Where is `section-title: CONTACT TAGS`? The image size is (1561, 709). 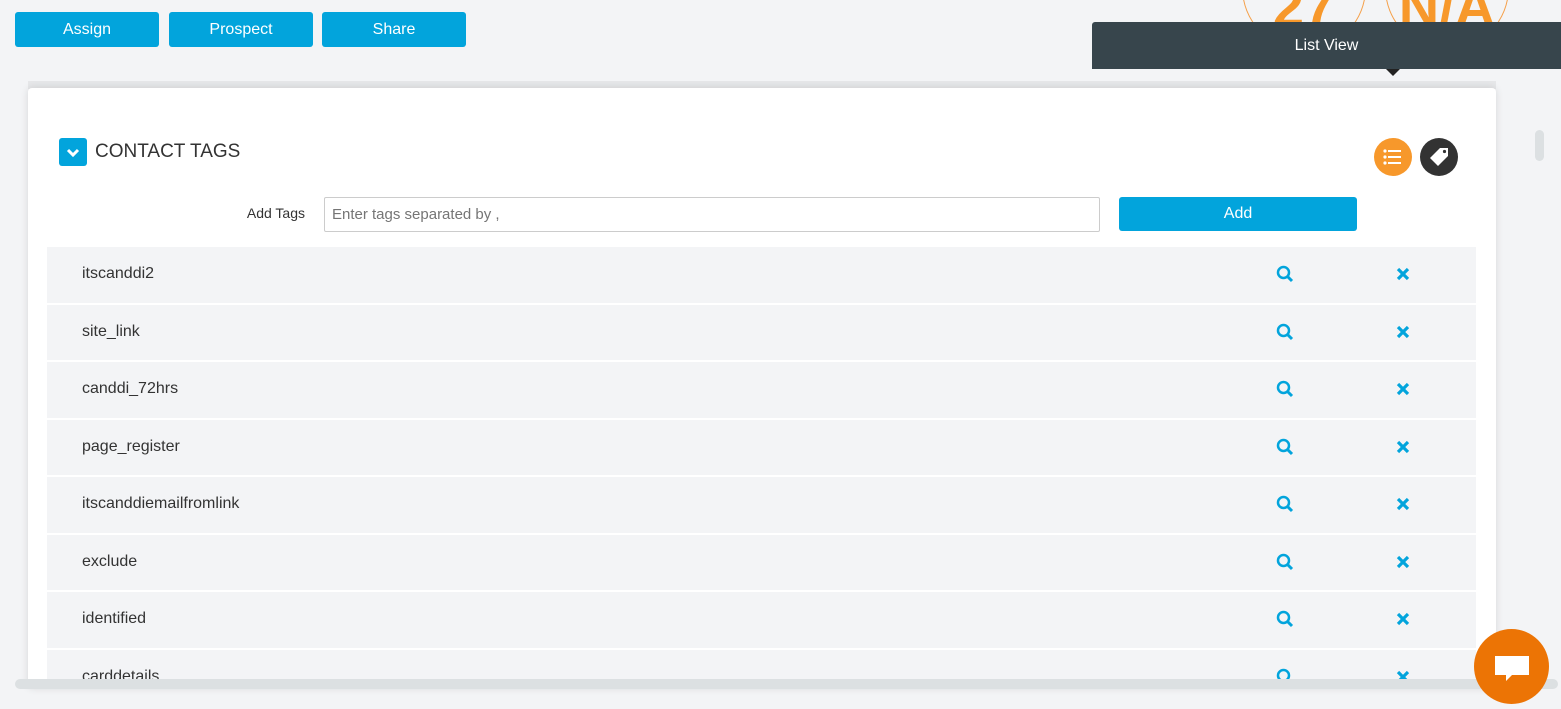 section-title: CONTACT TAGS is located at coordinates (168, 151).